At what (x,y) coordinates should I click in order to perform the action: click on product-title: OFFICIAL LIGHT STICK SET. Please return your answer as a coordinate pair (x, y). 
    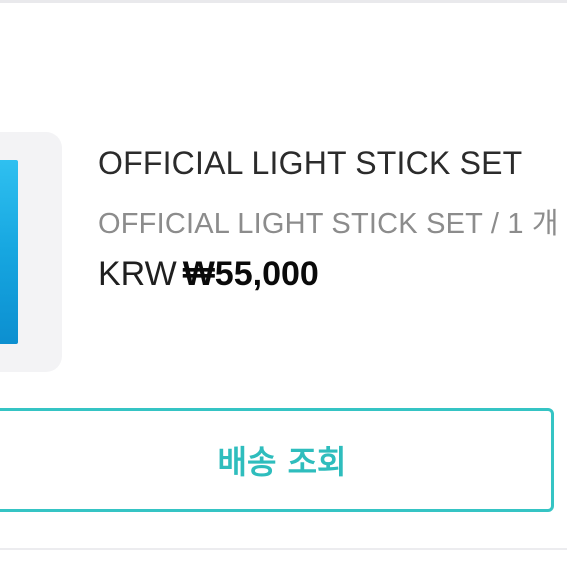
    Looking at the image, I should click on (310, 163).